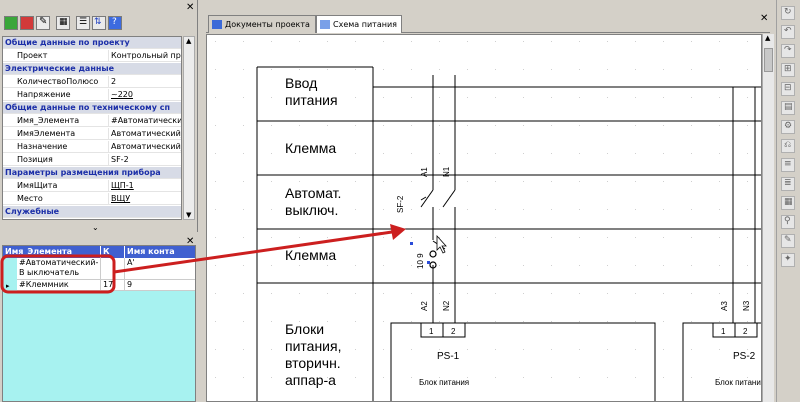  Describe the element at coordinates (58, 274) in the screenshot. I see `highlight-box` at that location.